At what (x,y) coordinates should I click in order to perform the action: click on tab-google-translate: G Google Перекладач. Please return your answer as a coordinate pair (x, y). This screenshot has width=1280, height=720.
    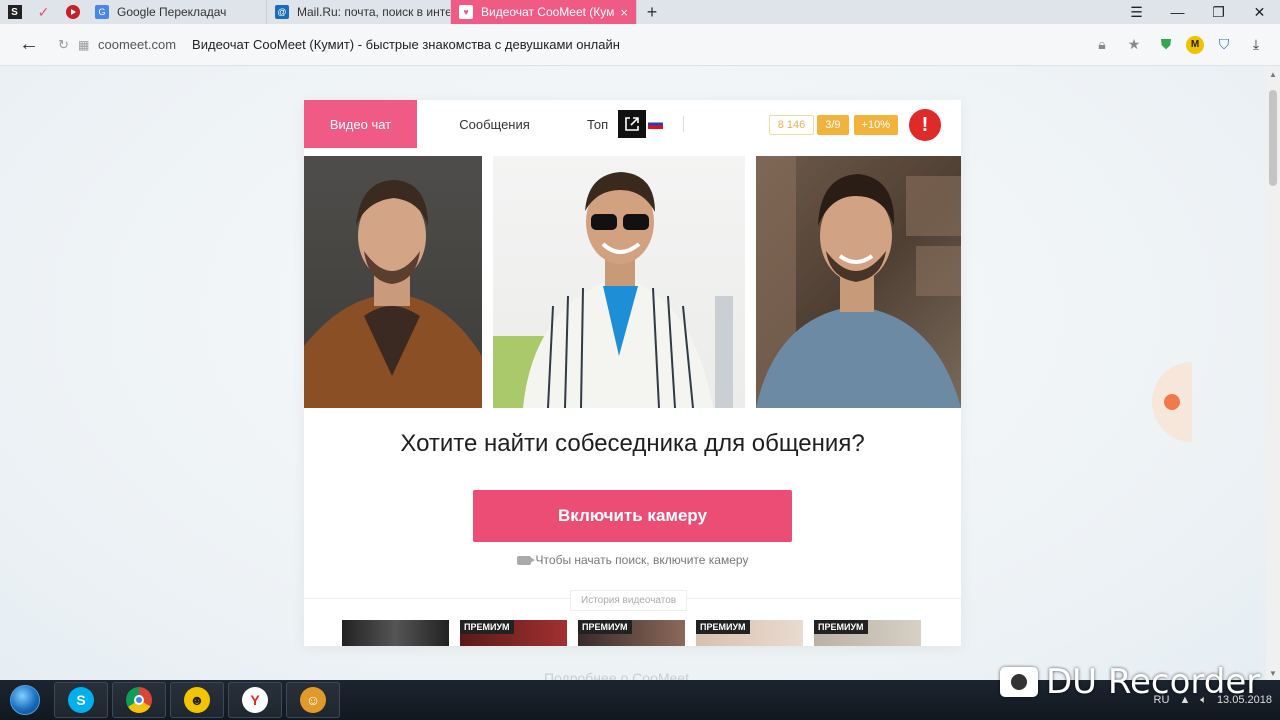
    Looking at the image, I should click on (177, 12).